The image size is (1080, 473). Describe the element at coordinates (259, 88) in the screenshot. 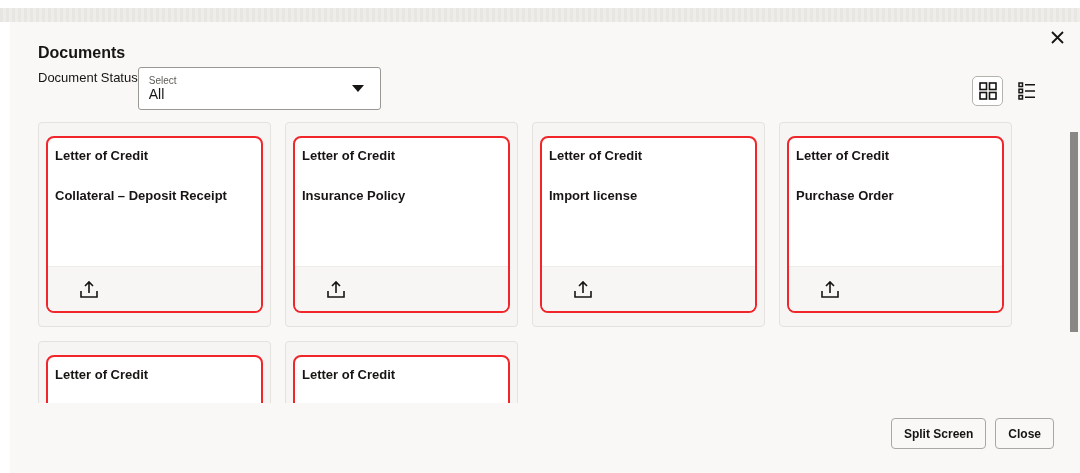

I see `status-select: Select All` at that location.